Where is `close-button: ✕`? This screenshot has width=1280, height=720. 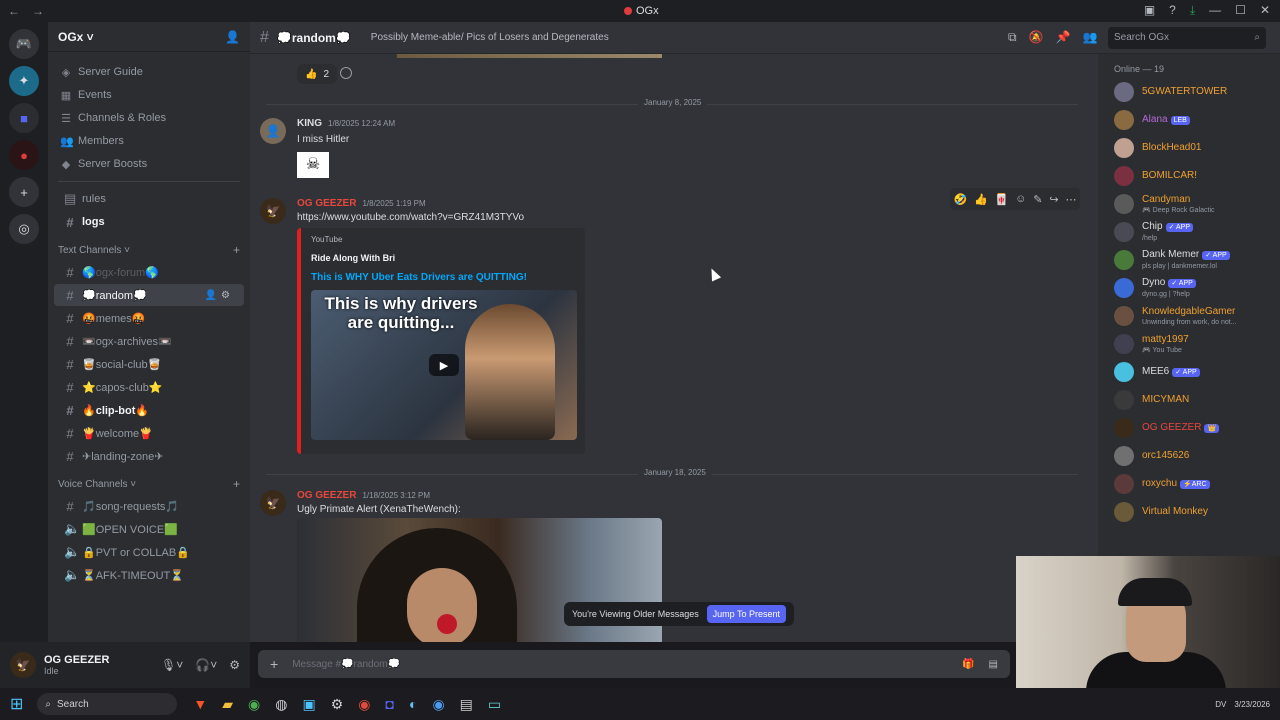
close-button: ✕ is located at coordinates (1265, 10).